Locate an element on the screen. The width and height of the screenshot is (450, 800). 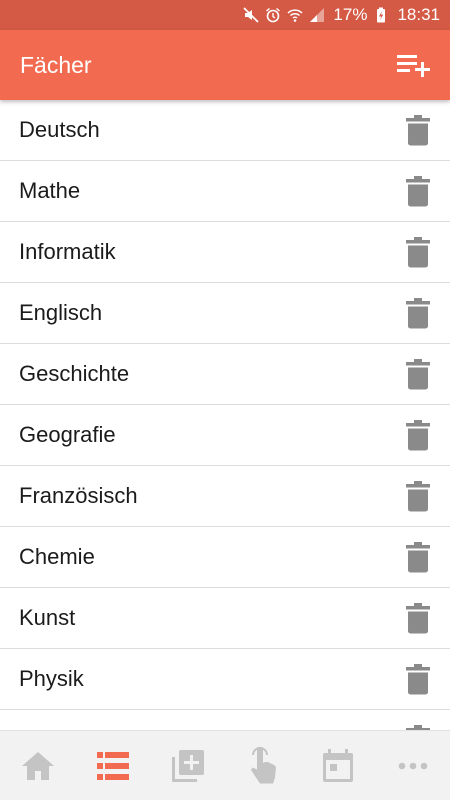
status-icons: 17% 18:31 is located at coordinates (341, 15).